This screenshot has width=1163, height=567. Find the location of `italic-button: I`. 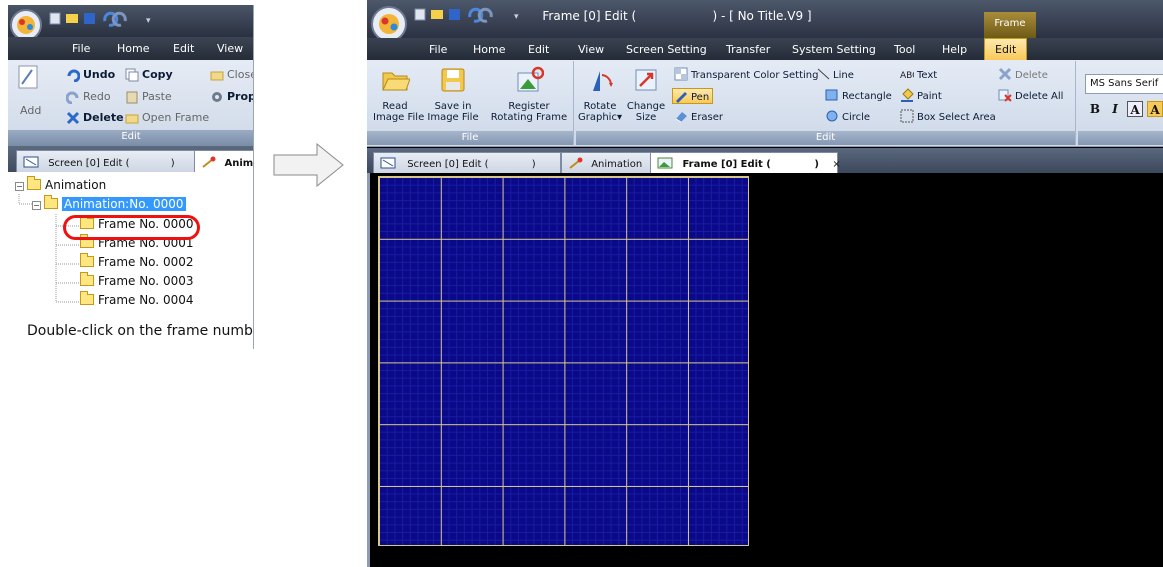

italic-button: I is located at coordinates (1115, 109).